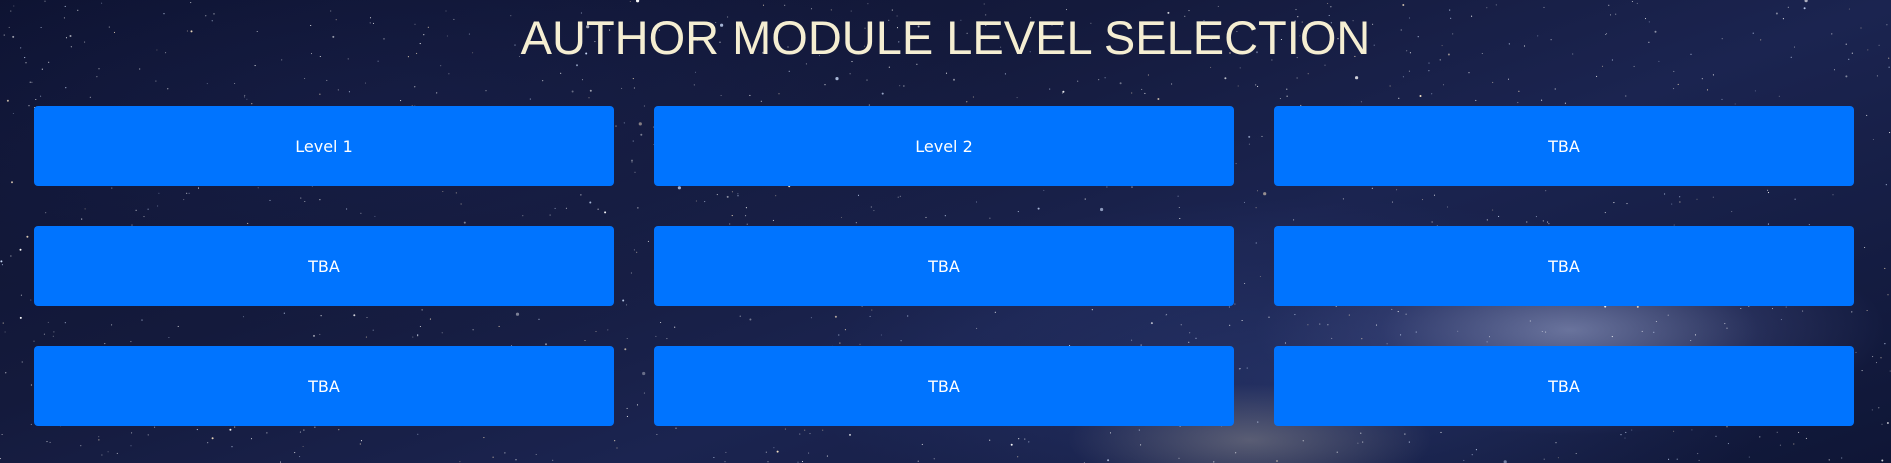 This screenshot has height=463, width=1891. Describe the element at coordinates (1564, 386) in the screenshot. I see `level-button-9: TBA` at that location.